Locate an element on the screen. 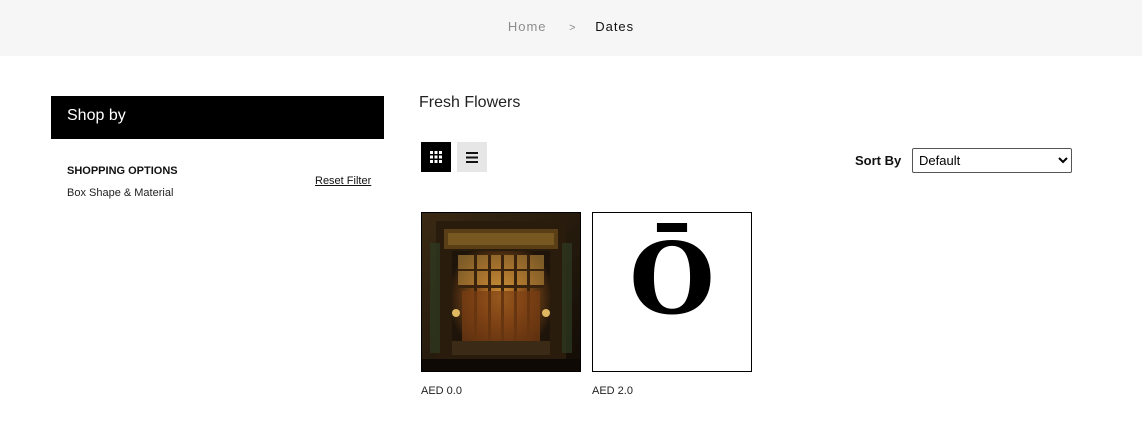 The height and width of the screenshot is (446, 1142). list-icon is located at coordinates (472, 157).